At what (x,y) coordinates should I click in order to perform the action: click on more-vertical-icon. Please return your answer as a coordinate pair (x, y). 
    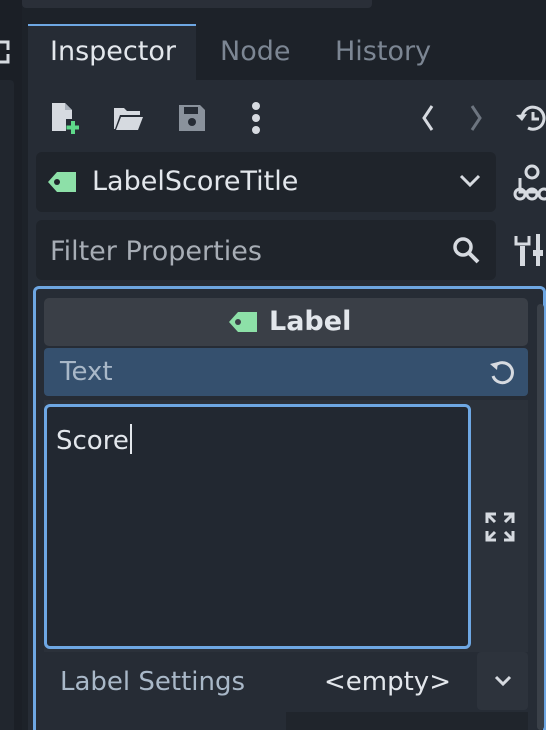
    Looking at the image, I should click on (256, 118).